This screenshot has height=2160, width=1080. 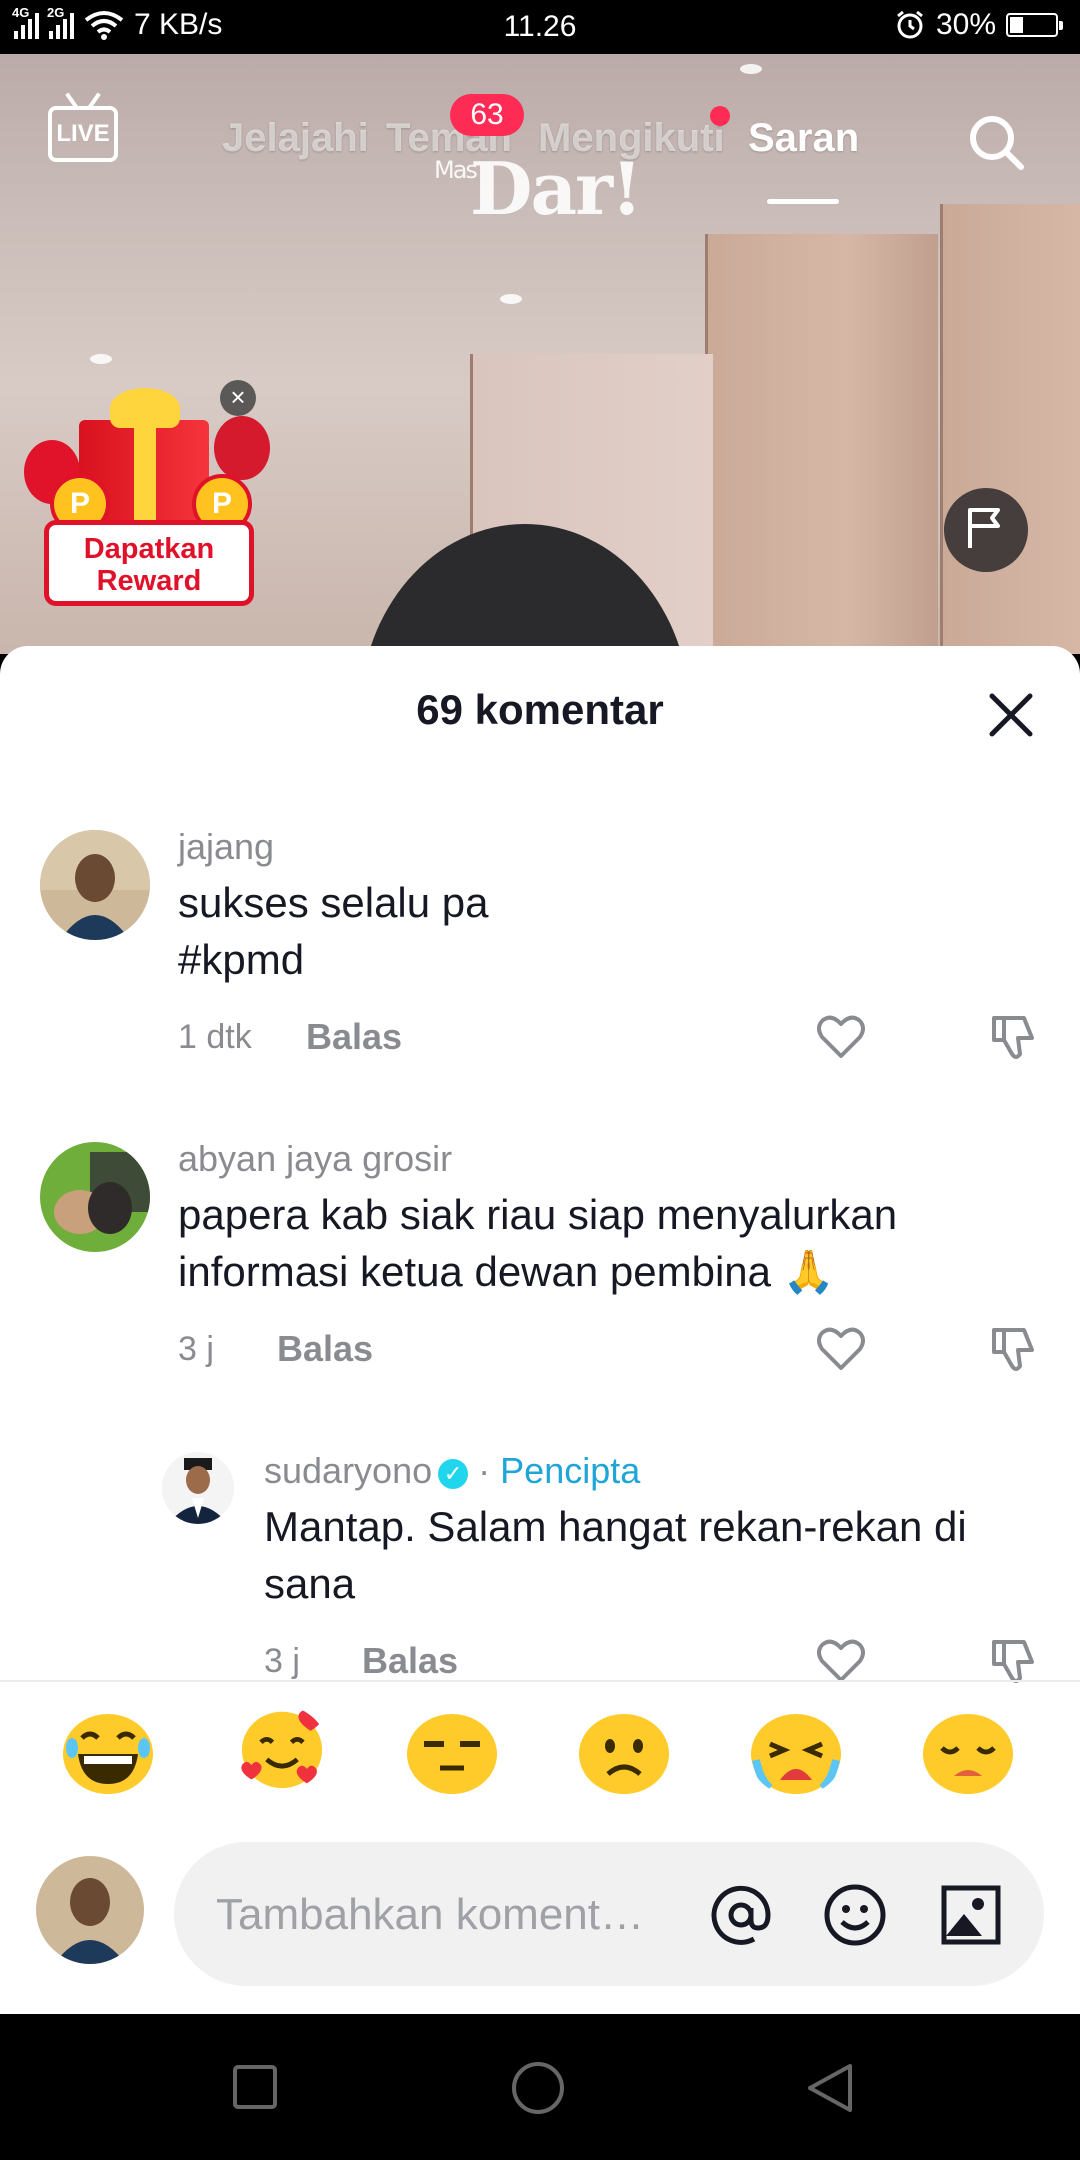 I want to click on quick-emoji-row, so click(x=540, y=1761).